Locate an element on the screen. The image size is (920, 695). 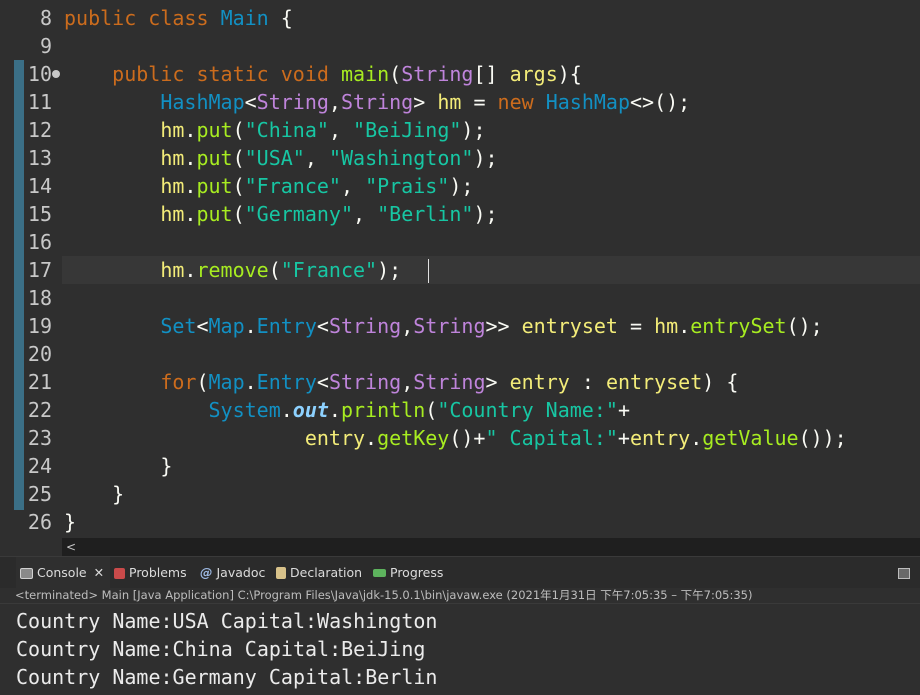
line-number: 11 is located at coordinates (39, 102).